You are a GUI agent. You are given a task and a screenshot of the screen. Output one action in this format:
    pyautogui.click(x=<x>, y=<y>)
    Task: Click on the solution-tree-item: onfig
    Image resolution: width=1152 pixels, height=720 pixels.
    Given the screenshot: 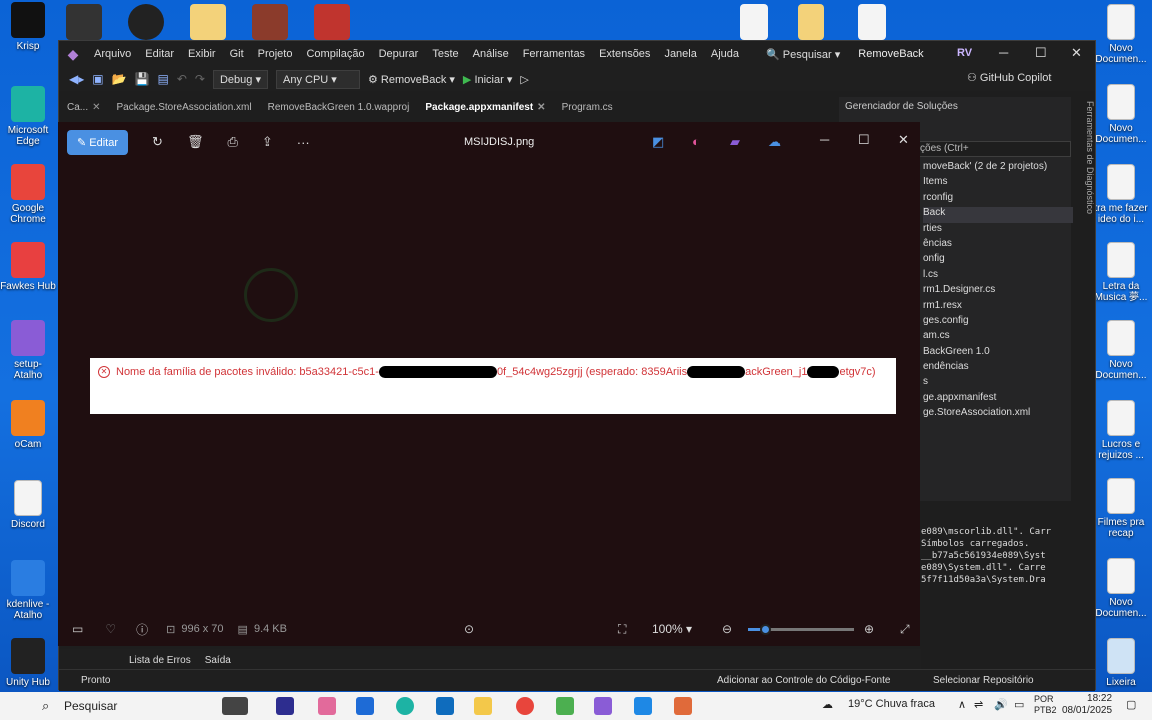 What is the action you would take?
    pyautogui.click(x=998, y=260)
    